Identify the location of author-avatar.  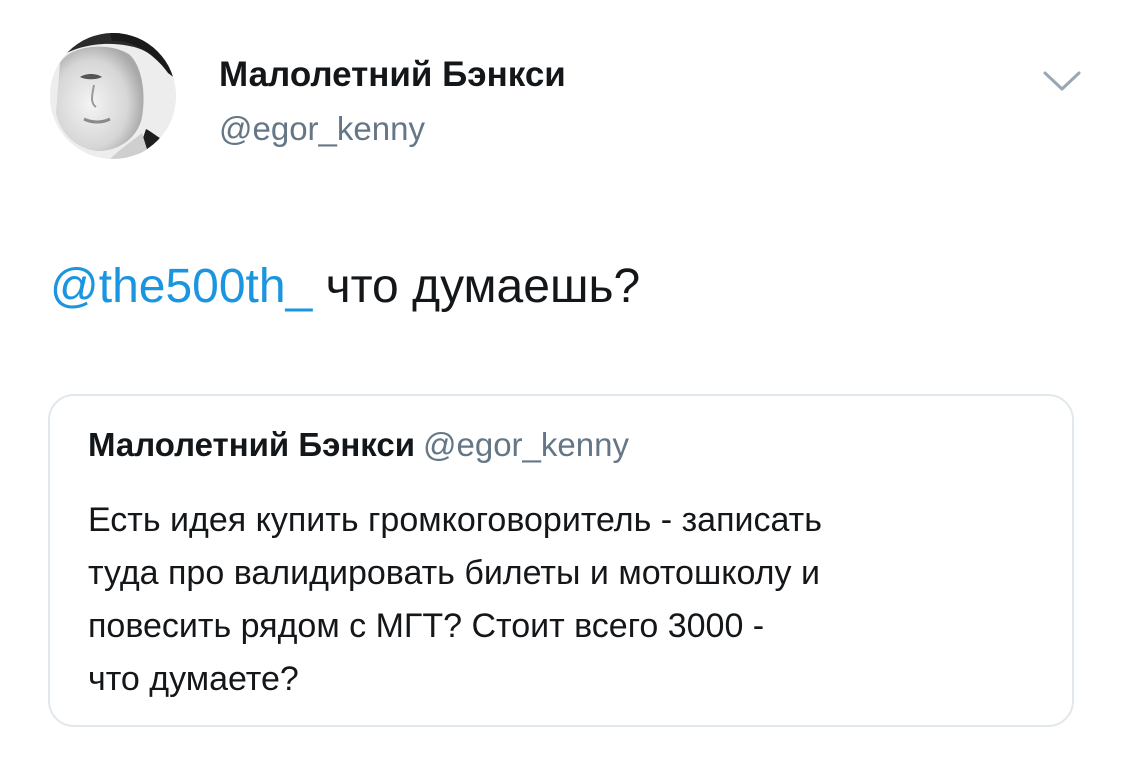
(113, 96).